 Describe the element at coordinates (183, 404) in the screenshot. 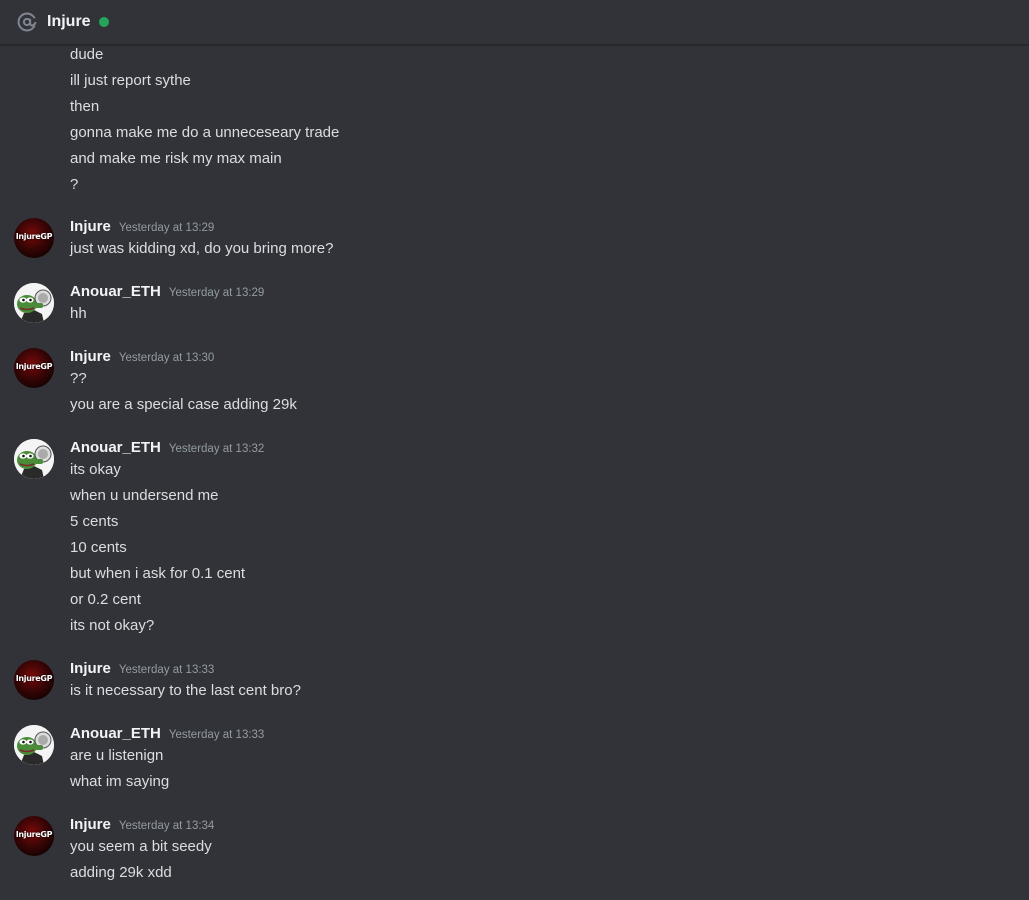

I see `message-line: you are a special case adding 29k` at that location.